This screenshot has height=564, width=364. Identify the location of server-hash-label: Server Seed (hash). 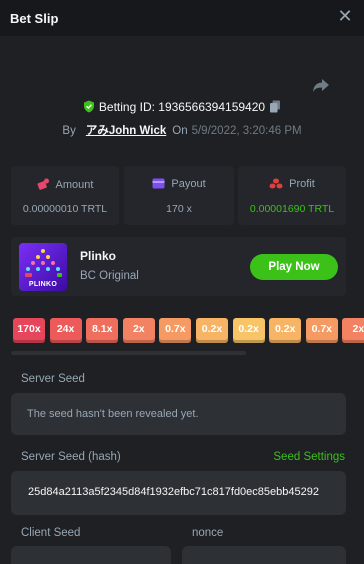
(71, 457).